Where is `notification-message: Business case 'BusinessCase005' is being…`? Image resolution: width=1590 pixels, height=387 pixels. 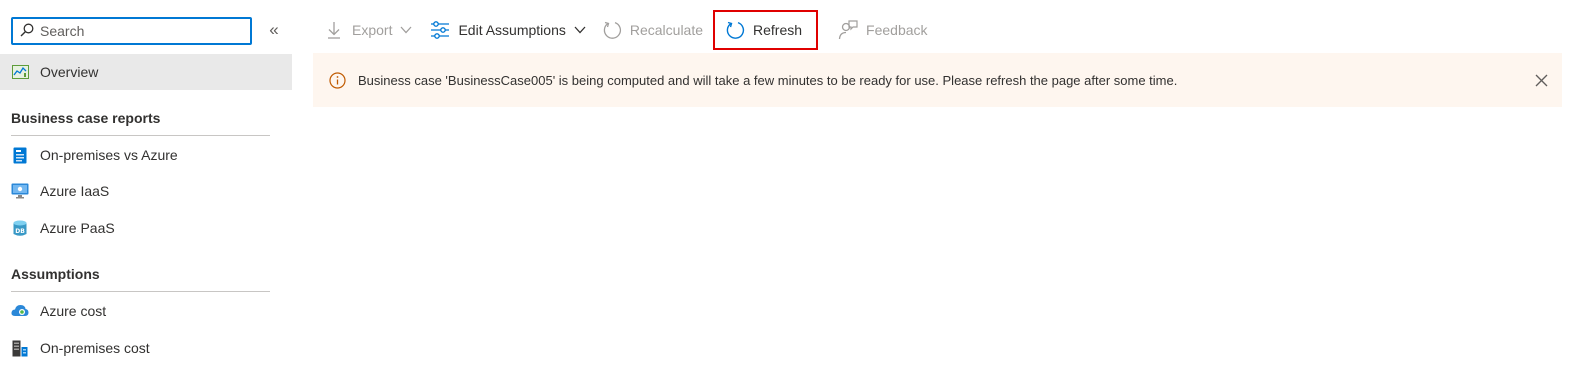
notification-message: Business case 'BusinessCase005' is being… is located at coordinates (768, 80).